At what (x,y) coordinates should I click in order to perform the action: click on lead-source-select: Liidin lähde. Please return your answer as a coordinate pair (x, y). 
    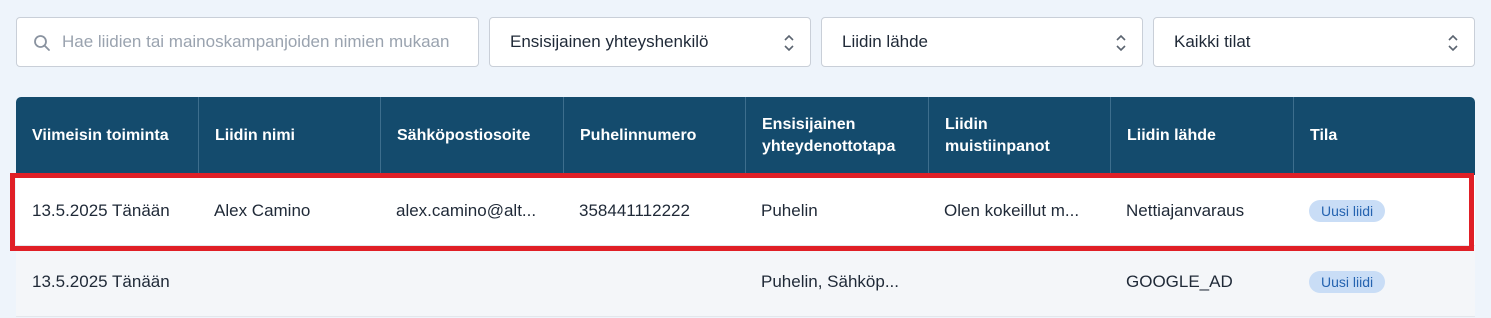
    Looking at the image, I should click on (982, 42).